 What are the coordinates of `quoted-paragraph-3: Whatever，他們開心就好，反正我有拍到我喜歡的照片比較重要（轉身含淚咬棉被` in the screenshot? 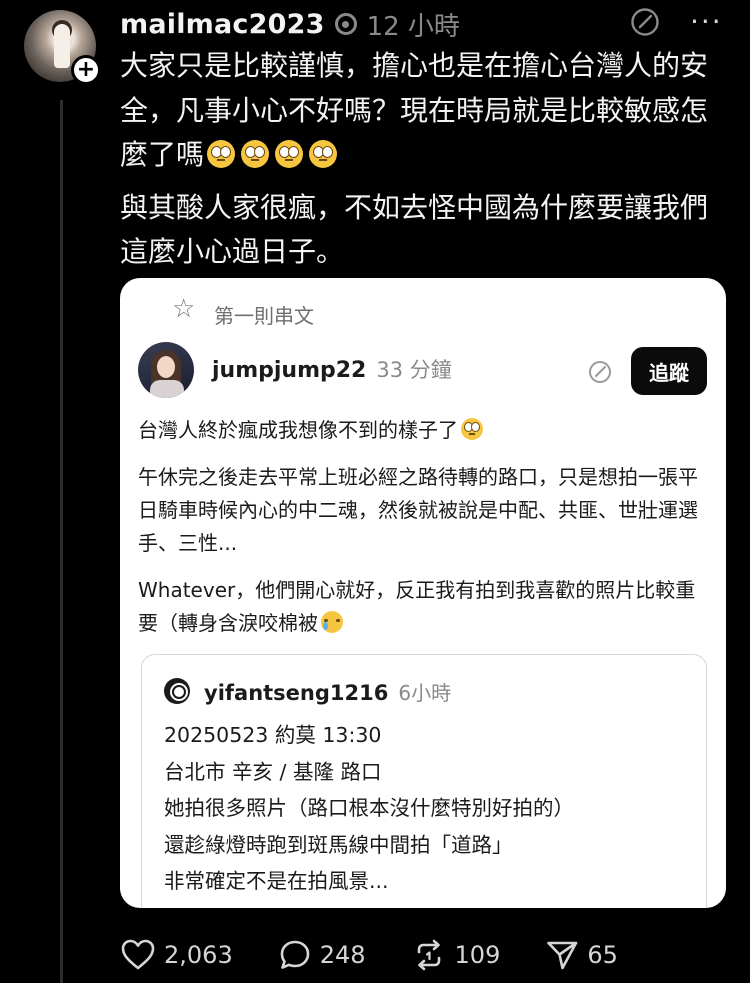 It's located at (423, 607).